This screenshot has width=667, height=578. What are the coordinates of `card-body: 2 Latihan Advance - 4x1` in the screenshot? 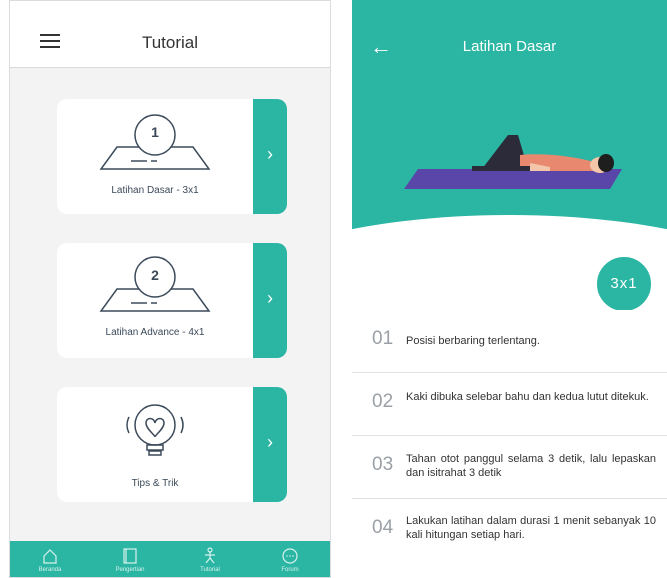 It's located at (155, 300).